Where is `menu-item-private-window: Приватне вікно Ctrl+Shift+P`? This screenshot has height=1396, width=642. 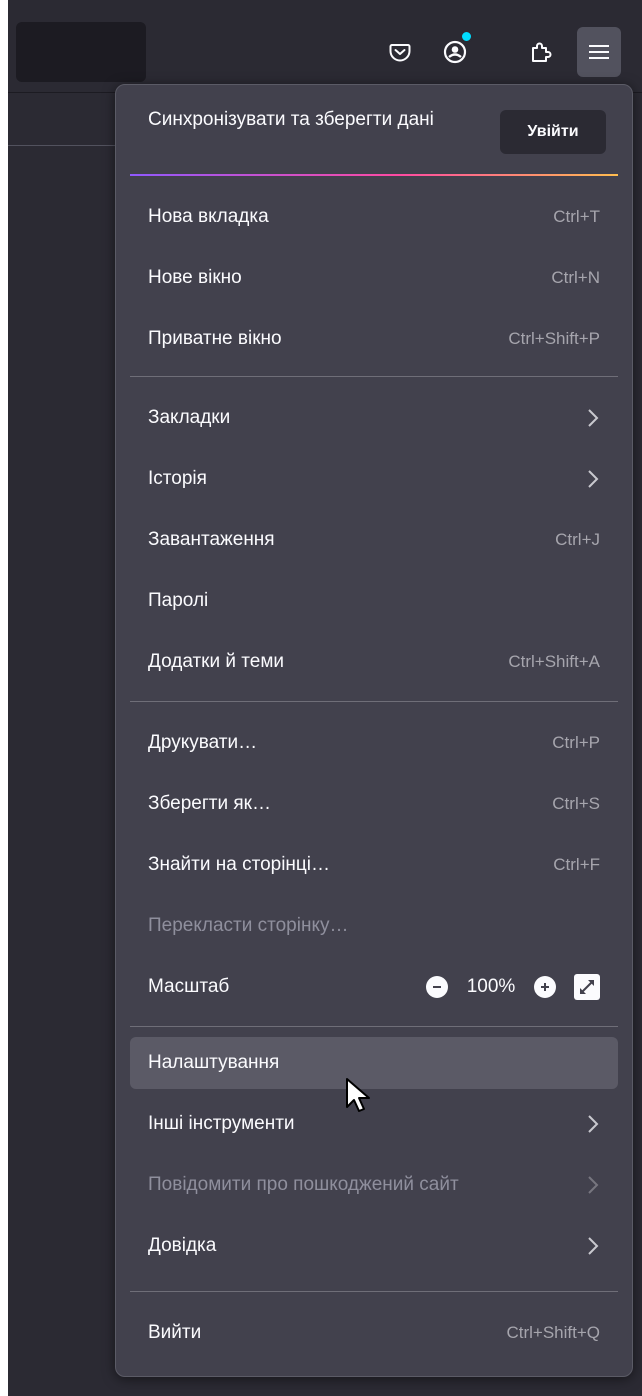 menu-item-private-window: Приватне вікно Ctrl+Shift+P is located at coordinates (374, 339).